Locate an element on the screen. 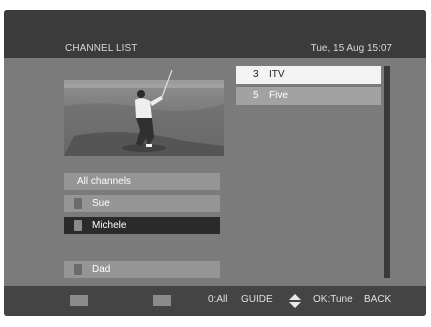 The height and width of the screenshot is (327, 431). channel-name: Five is located at coordinates (278, 95).